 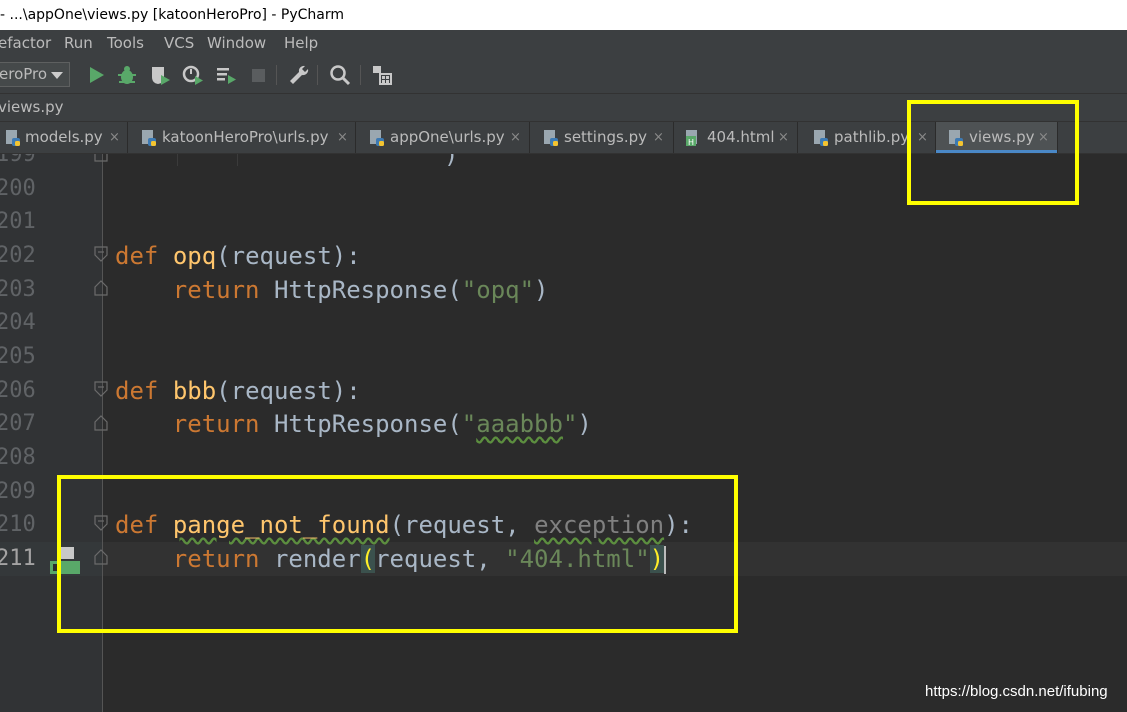 I want to click on menu-help: Help, so click(x=301, y=43).